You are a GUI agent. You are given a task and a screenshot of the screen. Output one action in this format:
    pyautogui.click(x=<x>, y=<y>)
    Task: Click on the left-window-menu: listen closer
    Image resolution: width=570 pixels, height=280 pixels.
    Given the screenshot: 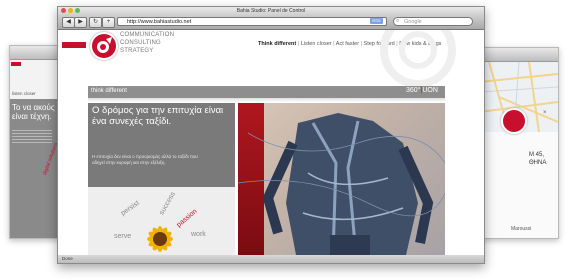 What is the action you would take?
    pyautogui.click(x=24, y=93)
    